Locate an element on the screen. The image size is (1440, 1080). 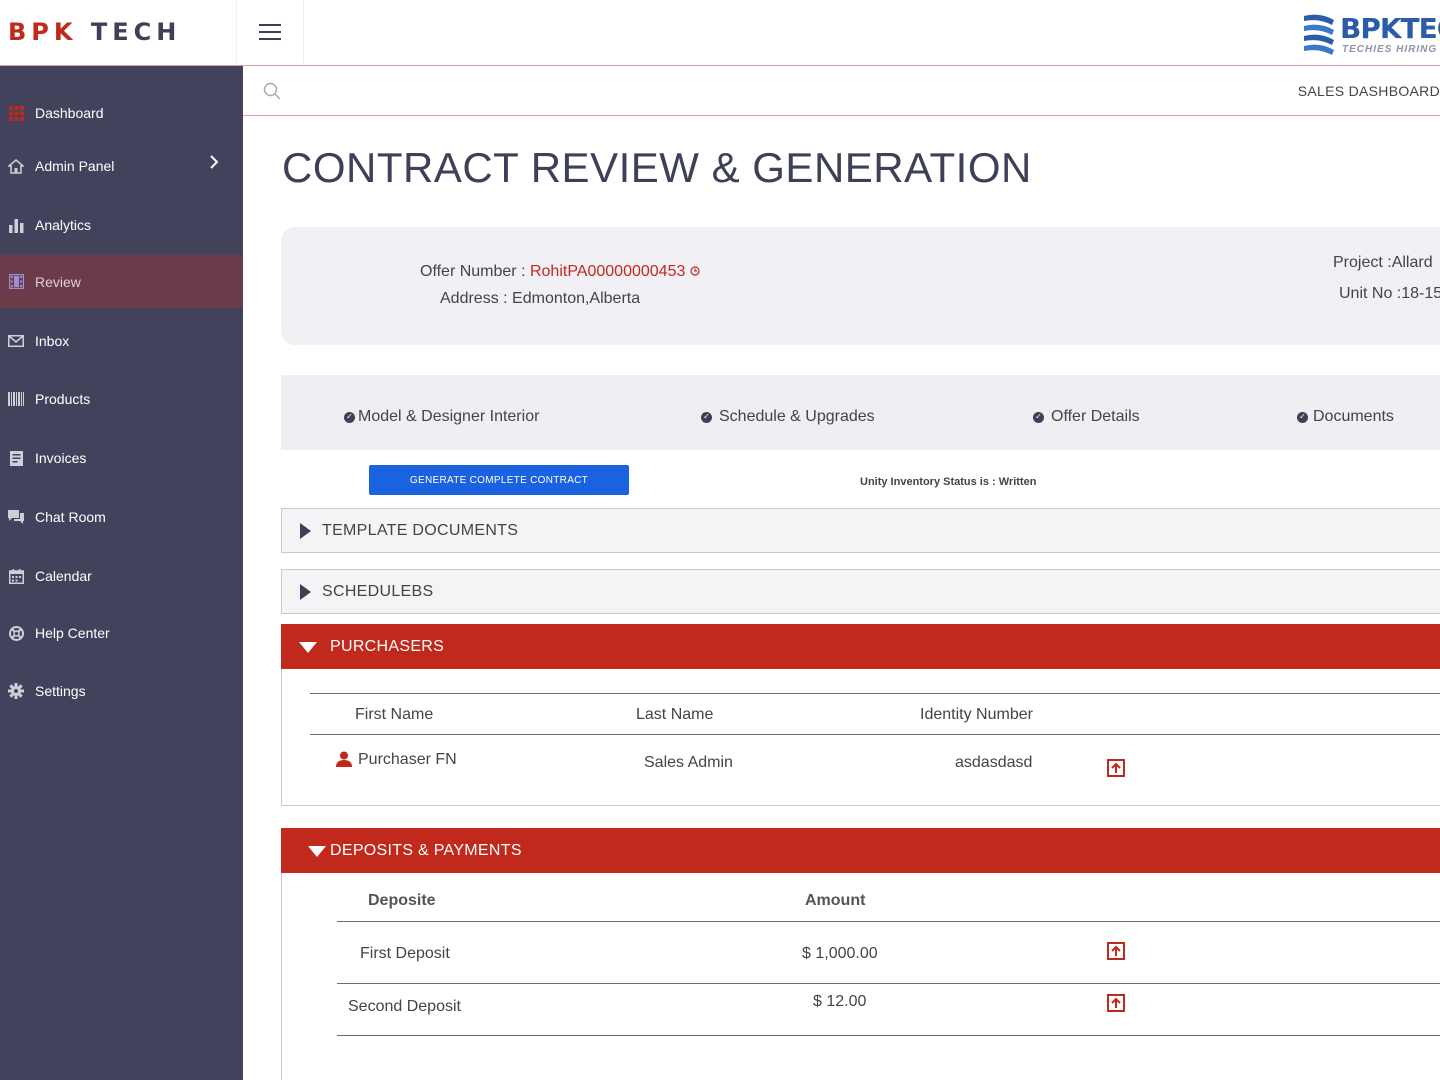
sidebar-item-inbox: Inbox is located at coordinates (121, 341).